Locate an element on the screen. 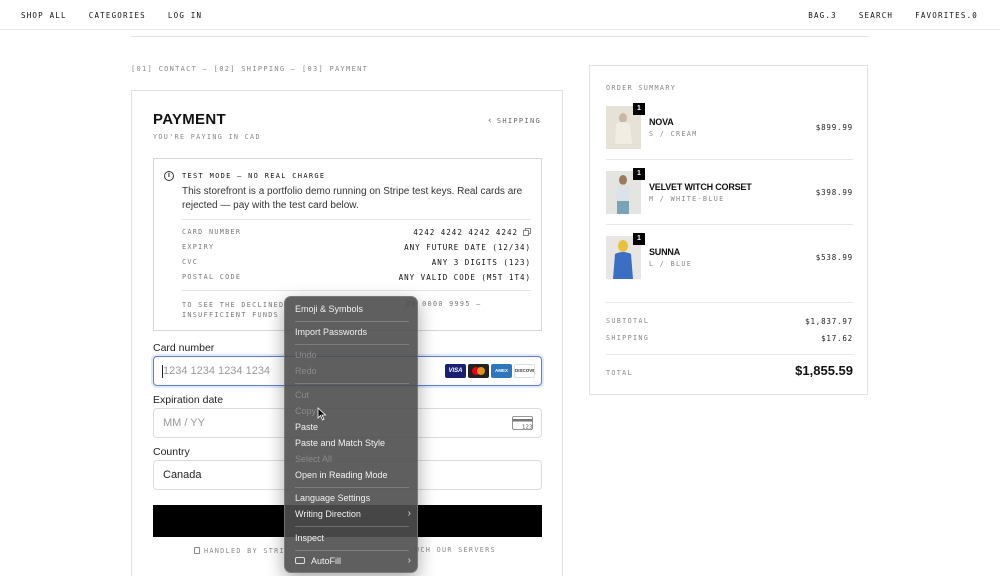  card-number-placeholder: 1234 1234 1234 1234 is located at coordinates (217, 371).